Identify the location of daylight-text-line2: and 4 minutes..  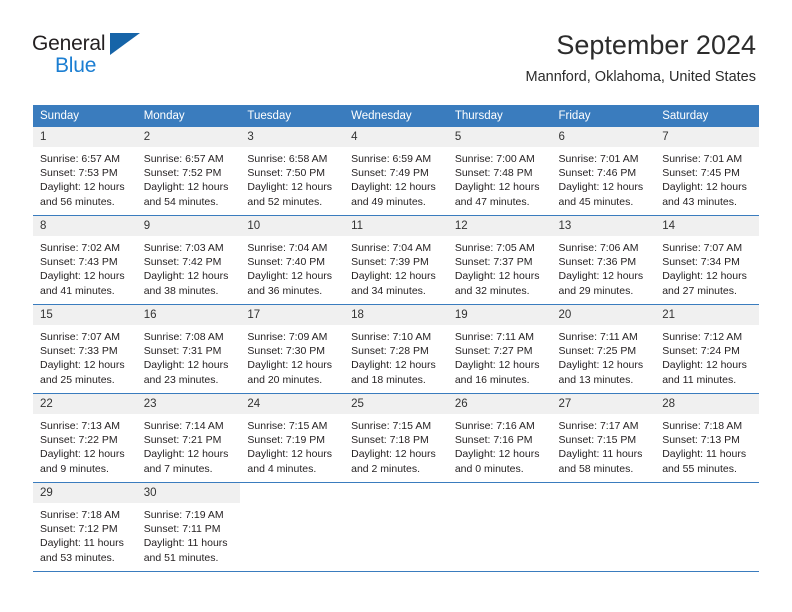
(282, 468).